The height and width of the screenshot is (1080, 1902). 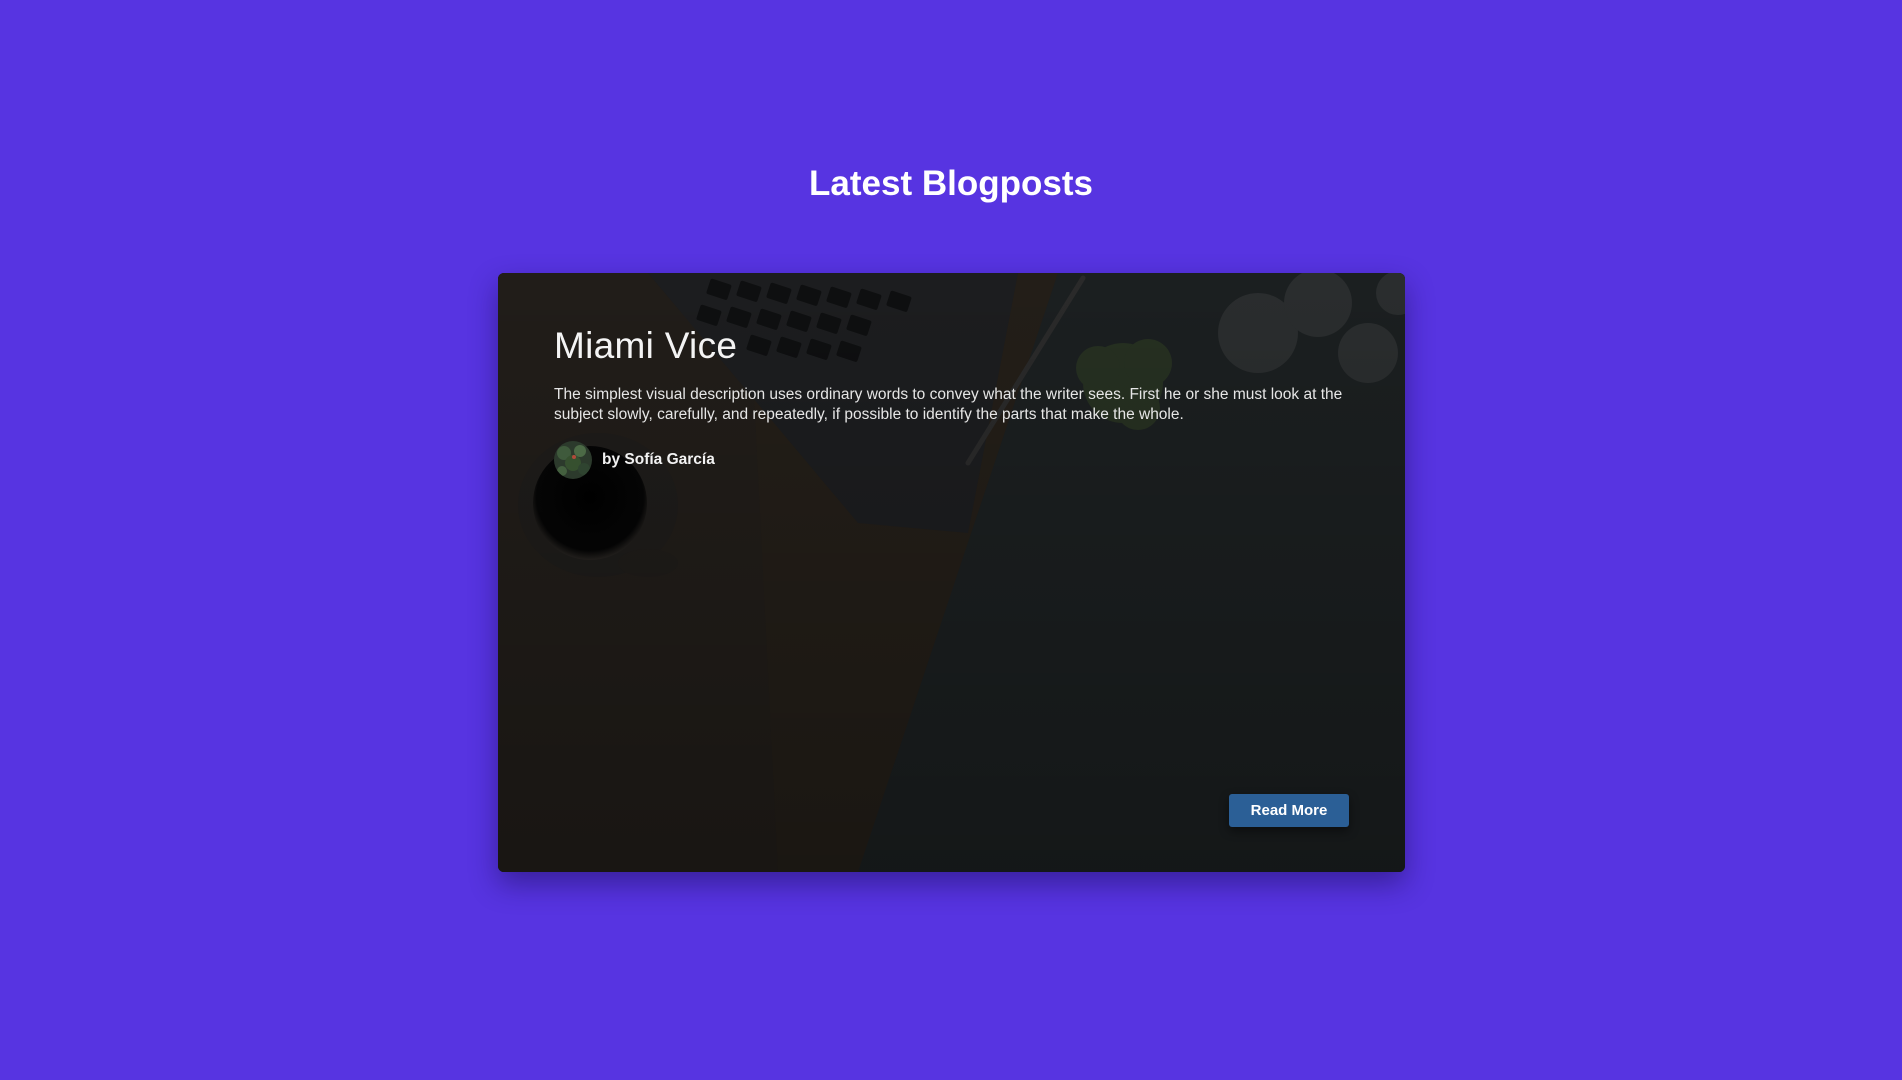 What do you see at coordinates (1289, 810) in the screenshot?
I see `read-more-button: Read More` at bounding box center [1289, 810].